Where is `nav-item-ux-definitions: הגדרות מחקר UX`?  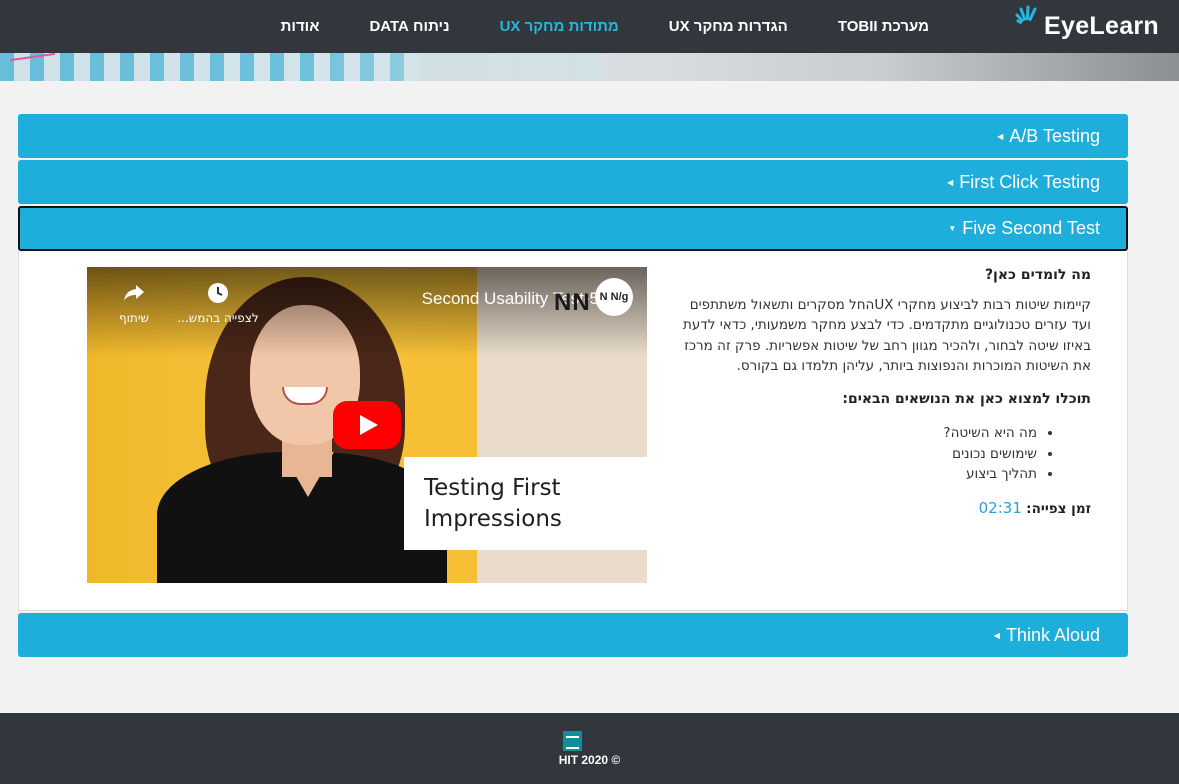 nav-item-ux-definitions: הגדרות מחקר UX is located at coordinates (728, 26).